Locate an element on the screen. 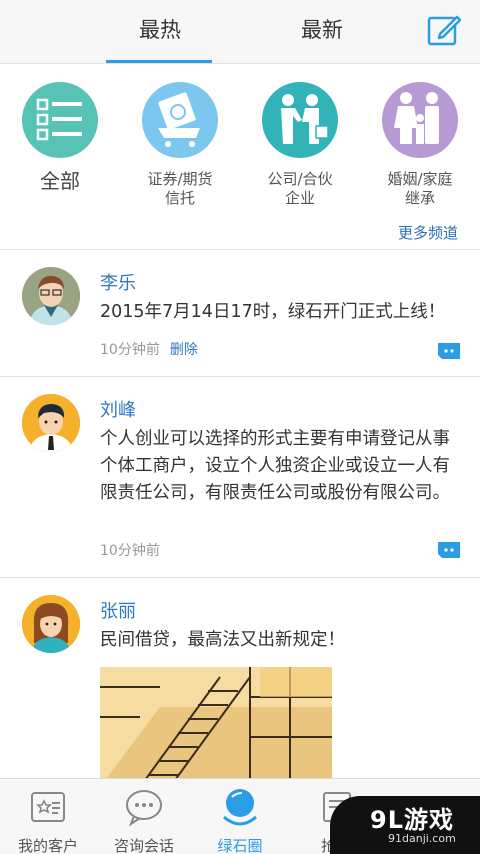 The height and width of the screenshot is (854, 480). author-name: 刘峰 is located at coordinates (118, 409).